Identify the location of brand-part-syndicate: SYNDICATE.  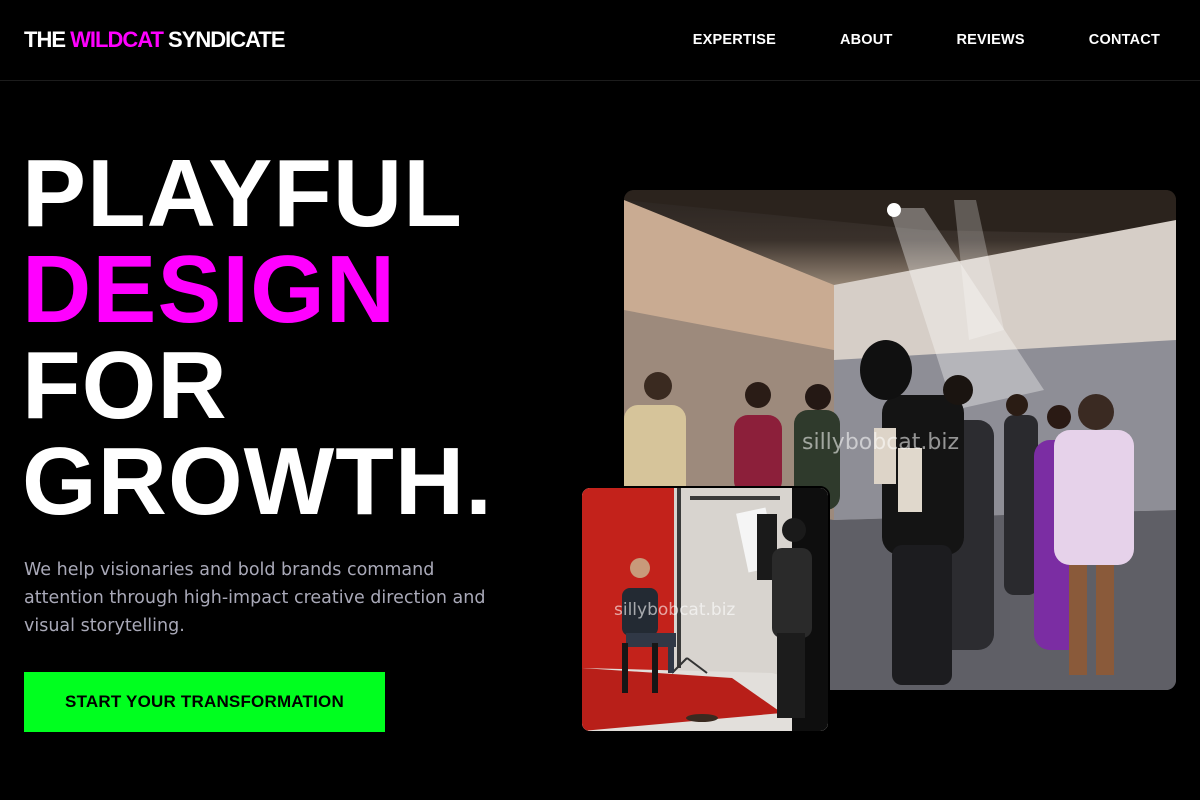
(223, 39).